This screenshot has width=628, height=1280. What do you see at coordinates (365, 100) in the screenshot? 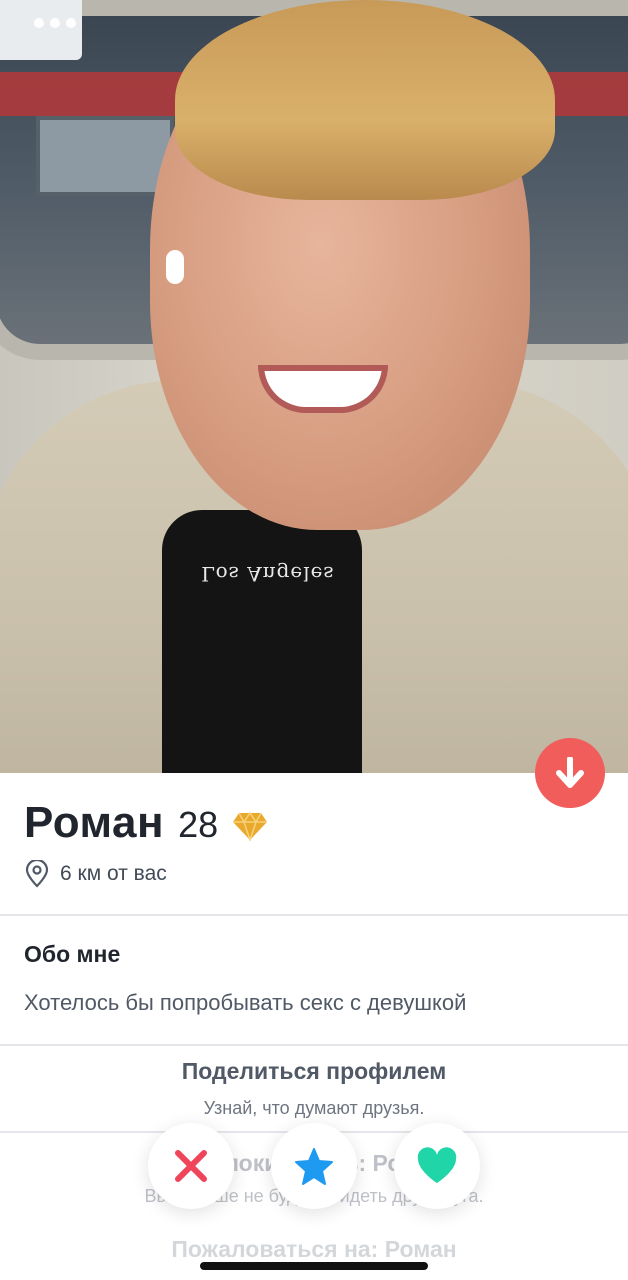
I see `photo-hair` at bounding box center [365, 100].